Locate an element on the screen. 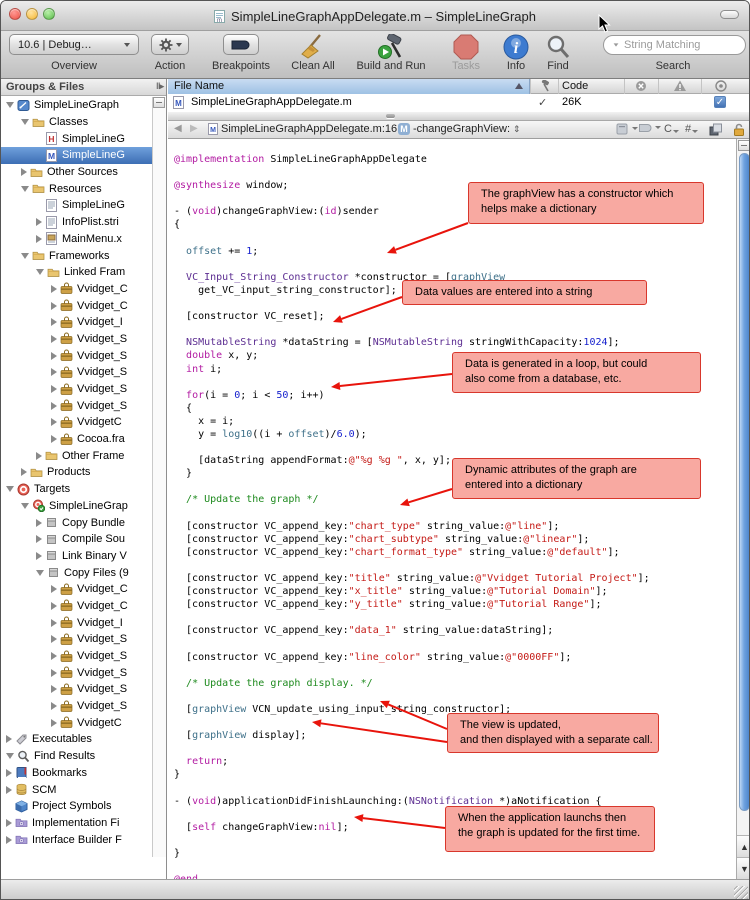  sidebar-item-resources: Resources is located at coordinates (76, 188).